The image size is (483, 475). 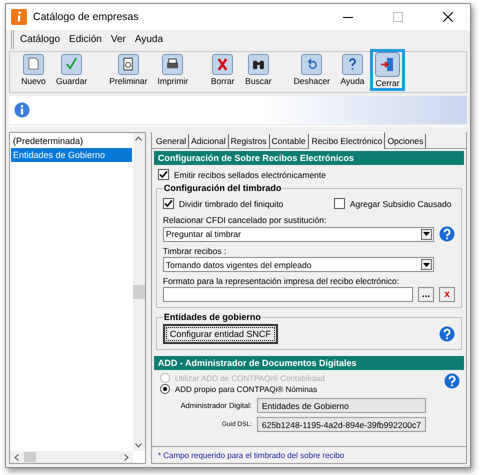 What do you see at coordinates (244, 220) in the screenshot?
I see `field-label: Relacionar CFDI cancelado por sustitución:` at bounding box center [244, 220].